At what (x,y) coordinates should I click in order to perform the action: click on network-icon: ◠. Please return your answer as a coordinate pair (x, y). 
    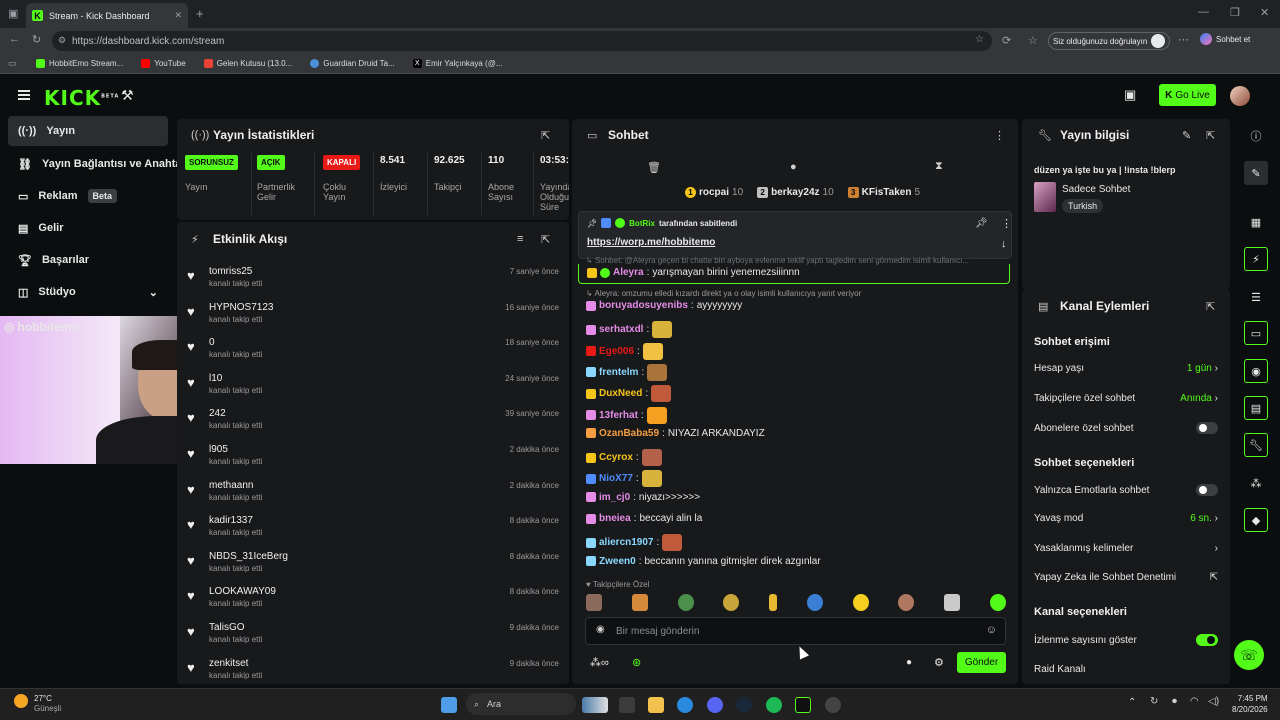
    Looking at the image, I should click on (1194, 701).